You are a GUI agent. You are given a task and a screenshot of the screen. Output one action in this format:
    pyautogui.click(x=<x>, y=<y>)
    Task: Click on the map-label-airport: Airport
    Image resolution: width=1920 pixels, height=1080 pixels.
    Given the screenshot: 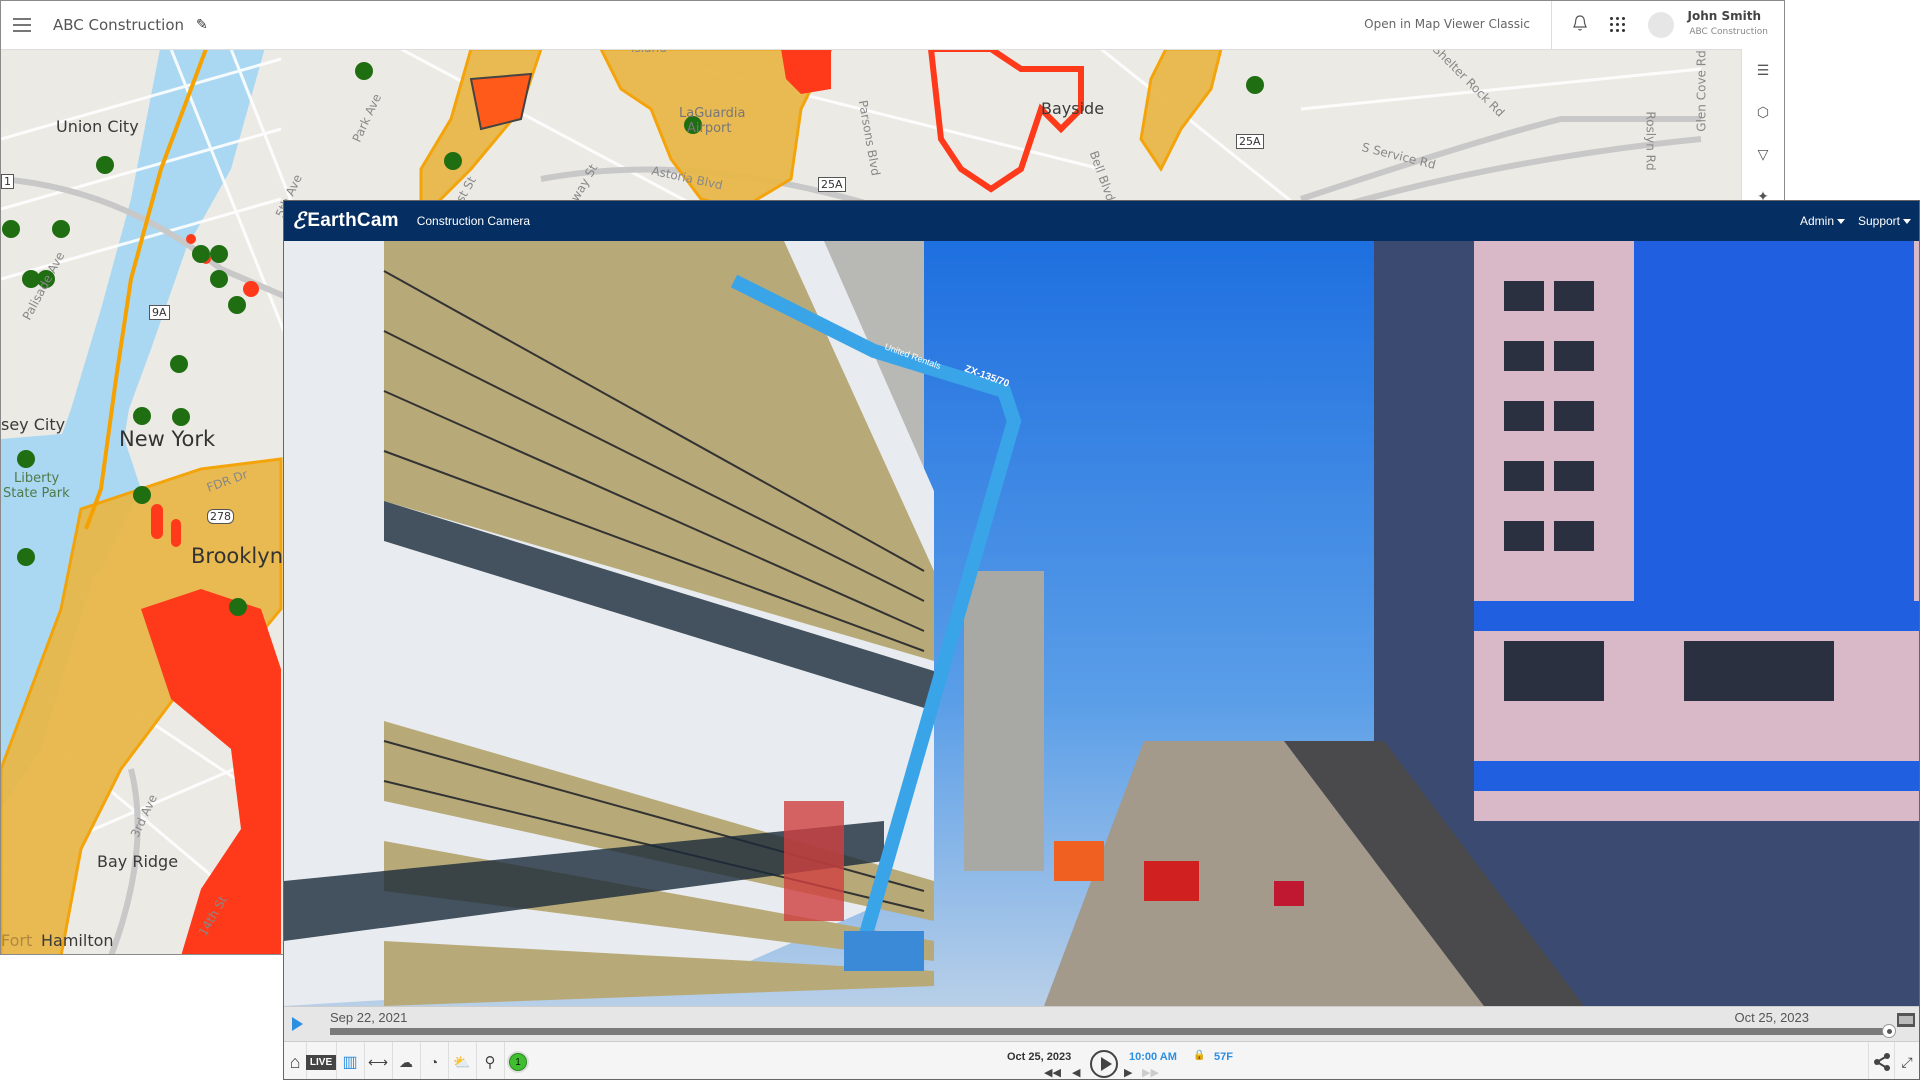 What is the action you would take?
    pyautogui.click(x=709, y=128)
    